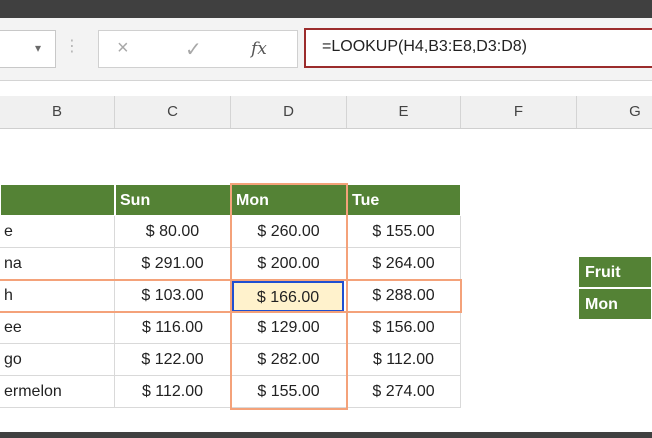 The width and height of the screenshot is (652, 438). Describe the element at coordinates (289, 200) in the screenshot. I see `header-cell-mon: Mon` at that location.